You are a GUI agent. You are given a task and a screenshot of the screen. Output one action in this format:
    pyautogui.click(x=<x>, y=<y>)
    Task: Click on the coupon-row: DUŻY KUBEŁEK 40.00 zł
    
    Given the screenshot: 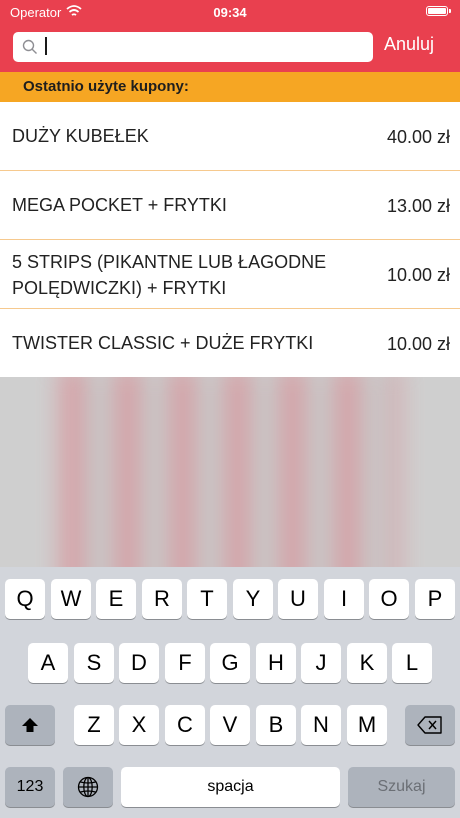 What is the action you would take?
    pyautogui.click(x=230, y=136)
    